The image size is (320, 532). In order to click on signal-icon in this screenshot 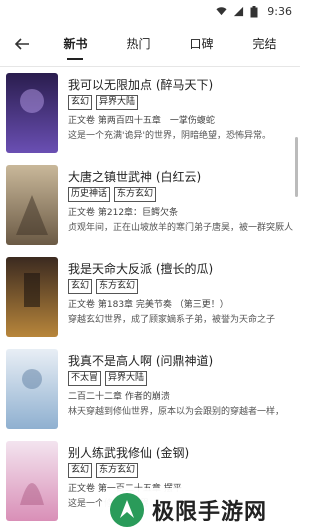, I will do `click(238, 11)`.